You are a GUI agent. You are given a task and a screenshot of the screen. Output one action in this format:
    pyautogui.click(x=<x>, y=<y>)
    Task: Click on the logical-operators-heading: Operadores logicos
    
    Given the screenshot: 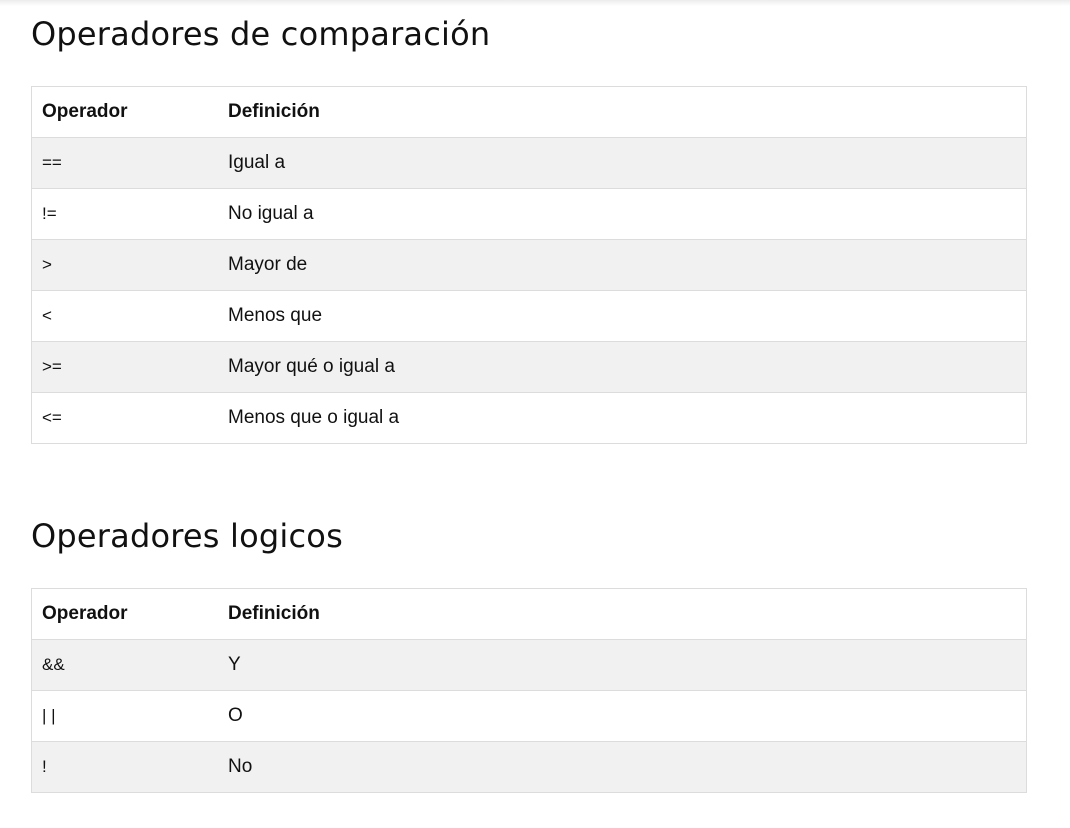 What is the action you would take?
    pyautogui.click(x=187, y=536)
    